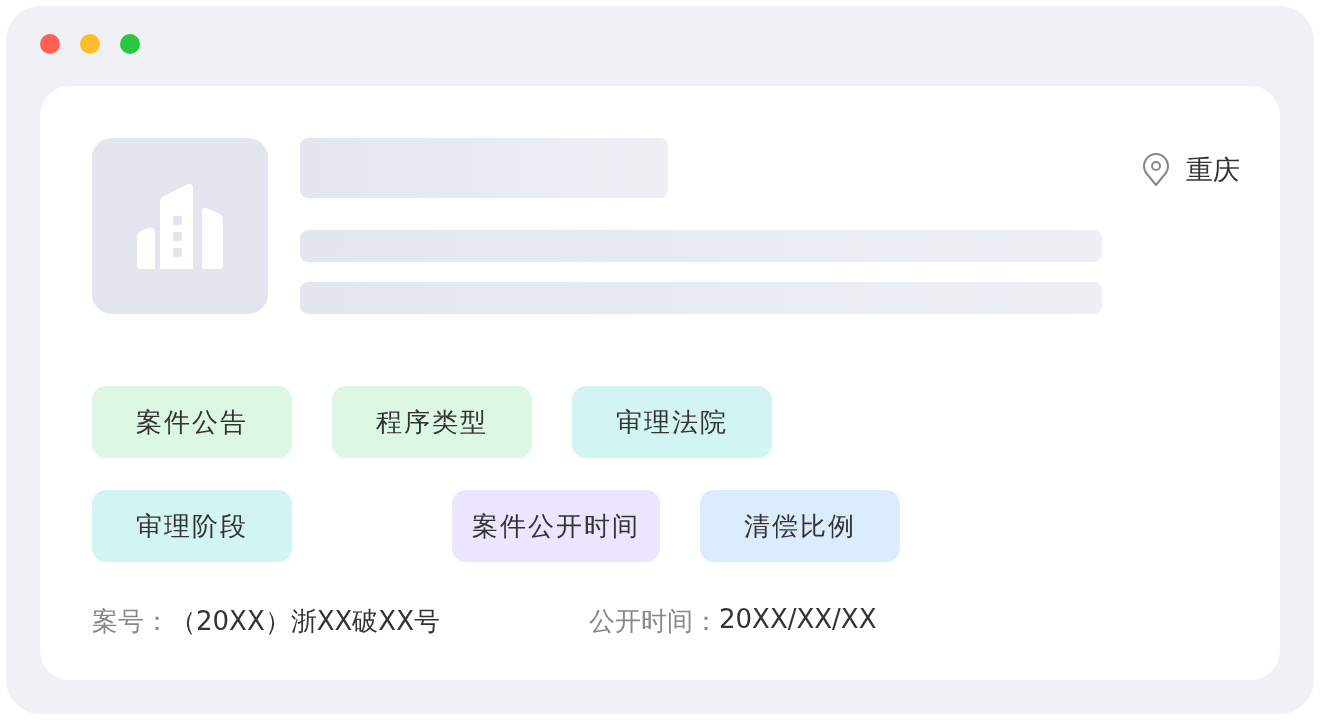  What do you see at coordinates (1156, 170) in the screenshot?
I see `location-pin-icon` at bounding box center [1156, 170].